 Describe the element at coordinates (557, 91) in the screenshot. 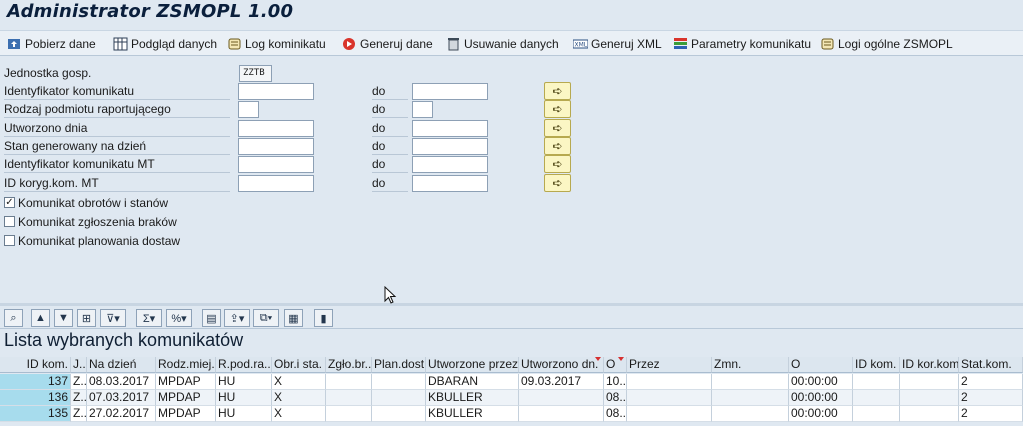

I see `message-id-multiple-selection-button: ➪` at that location.